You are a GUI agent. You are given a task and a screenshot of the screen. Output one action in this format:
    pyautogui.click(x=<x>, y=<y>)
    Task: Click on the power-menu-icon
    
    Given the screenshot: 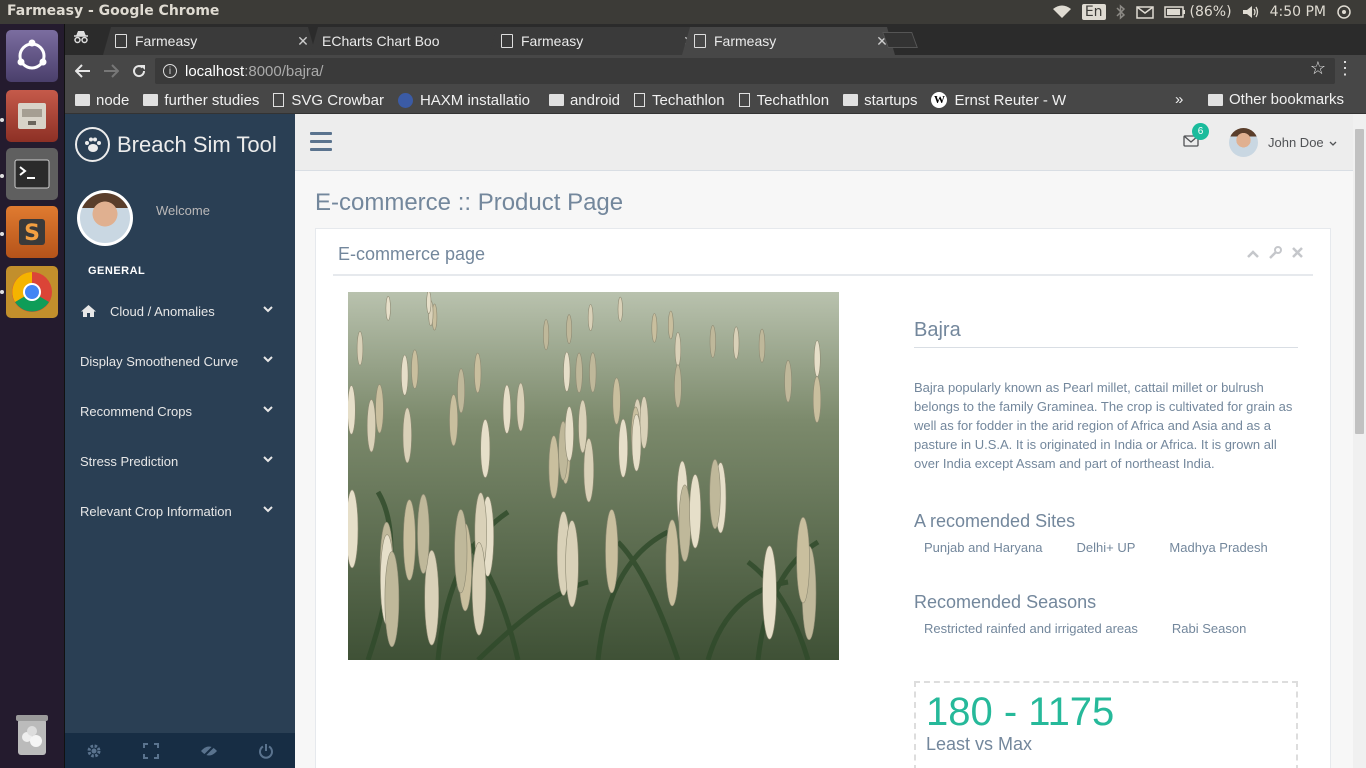 What is the action you would take?
    pyautogui.click(x=1344, y=12)
    